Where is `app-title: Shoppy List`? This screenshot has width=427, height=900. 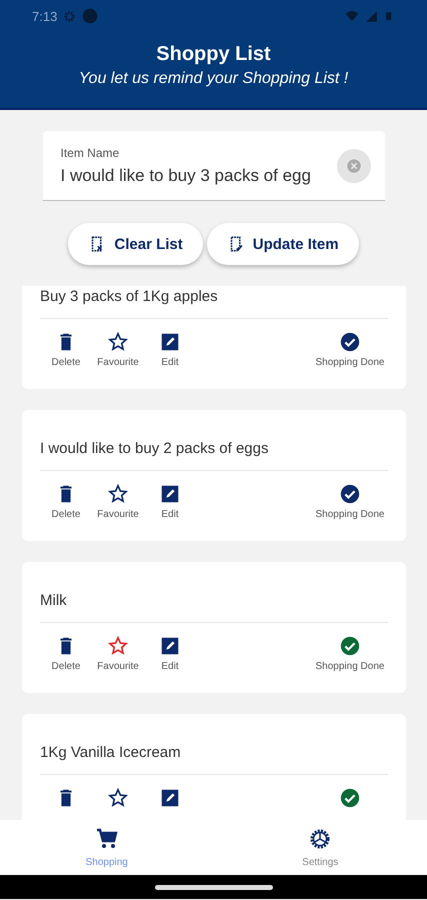 app-title: Shoppy List is located at coordinates (213, 54).